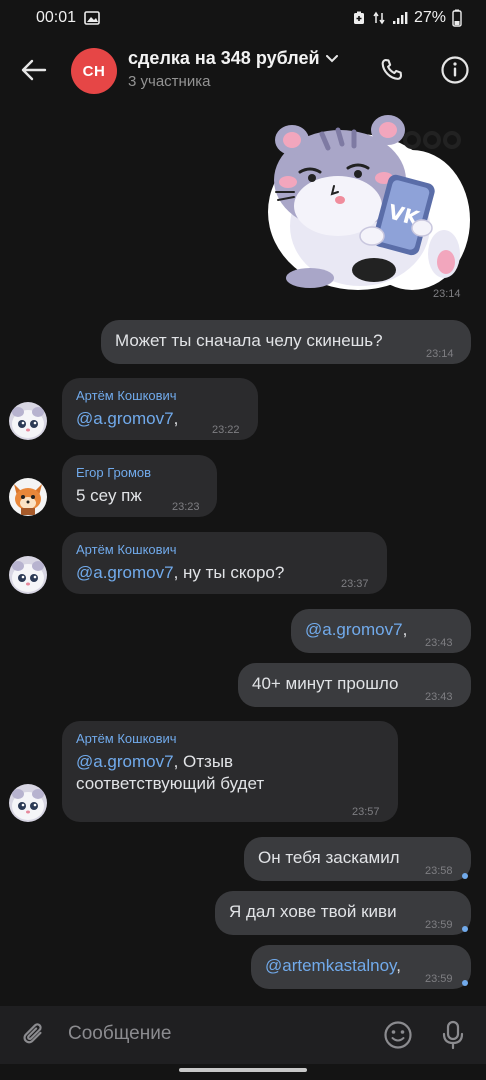 This screenshot has width=486, height=1080. I want to click on emoji-button, so click(398, 1035).